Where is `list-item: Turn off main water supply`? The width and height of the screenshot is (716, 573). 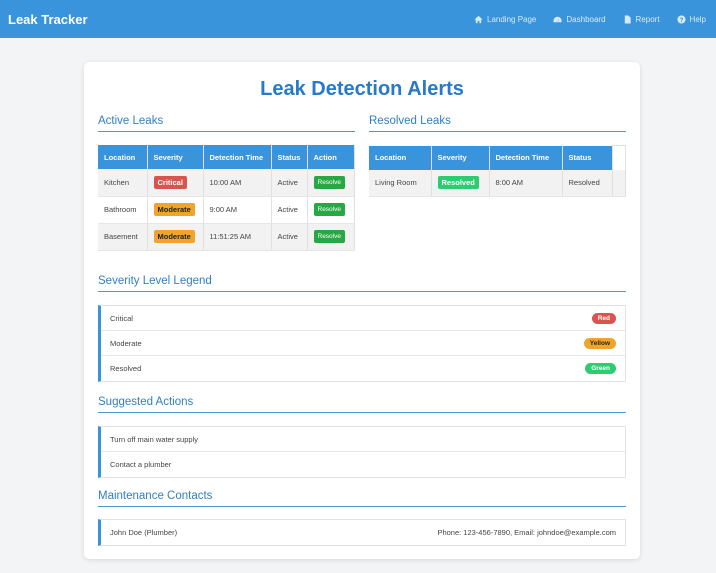
list-item: Turn off main water supply is located at coordinates (363, 439).